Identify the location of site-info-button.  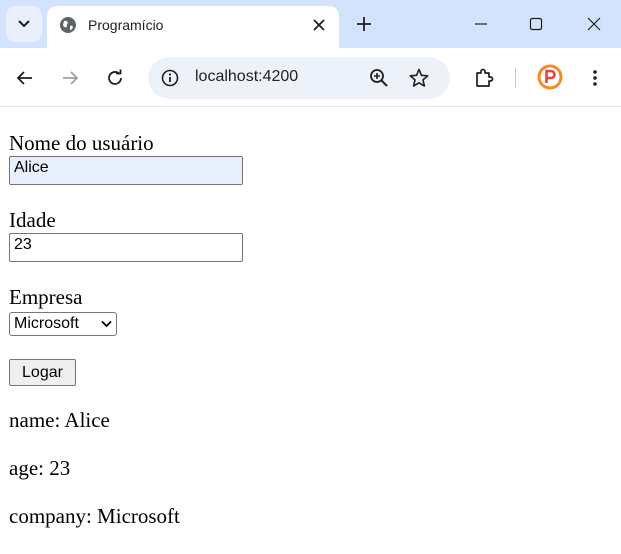
(170, 78).